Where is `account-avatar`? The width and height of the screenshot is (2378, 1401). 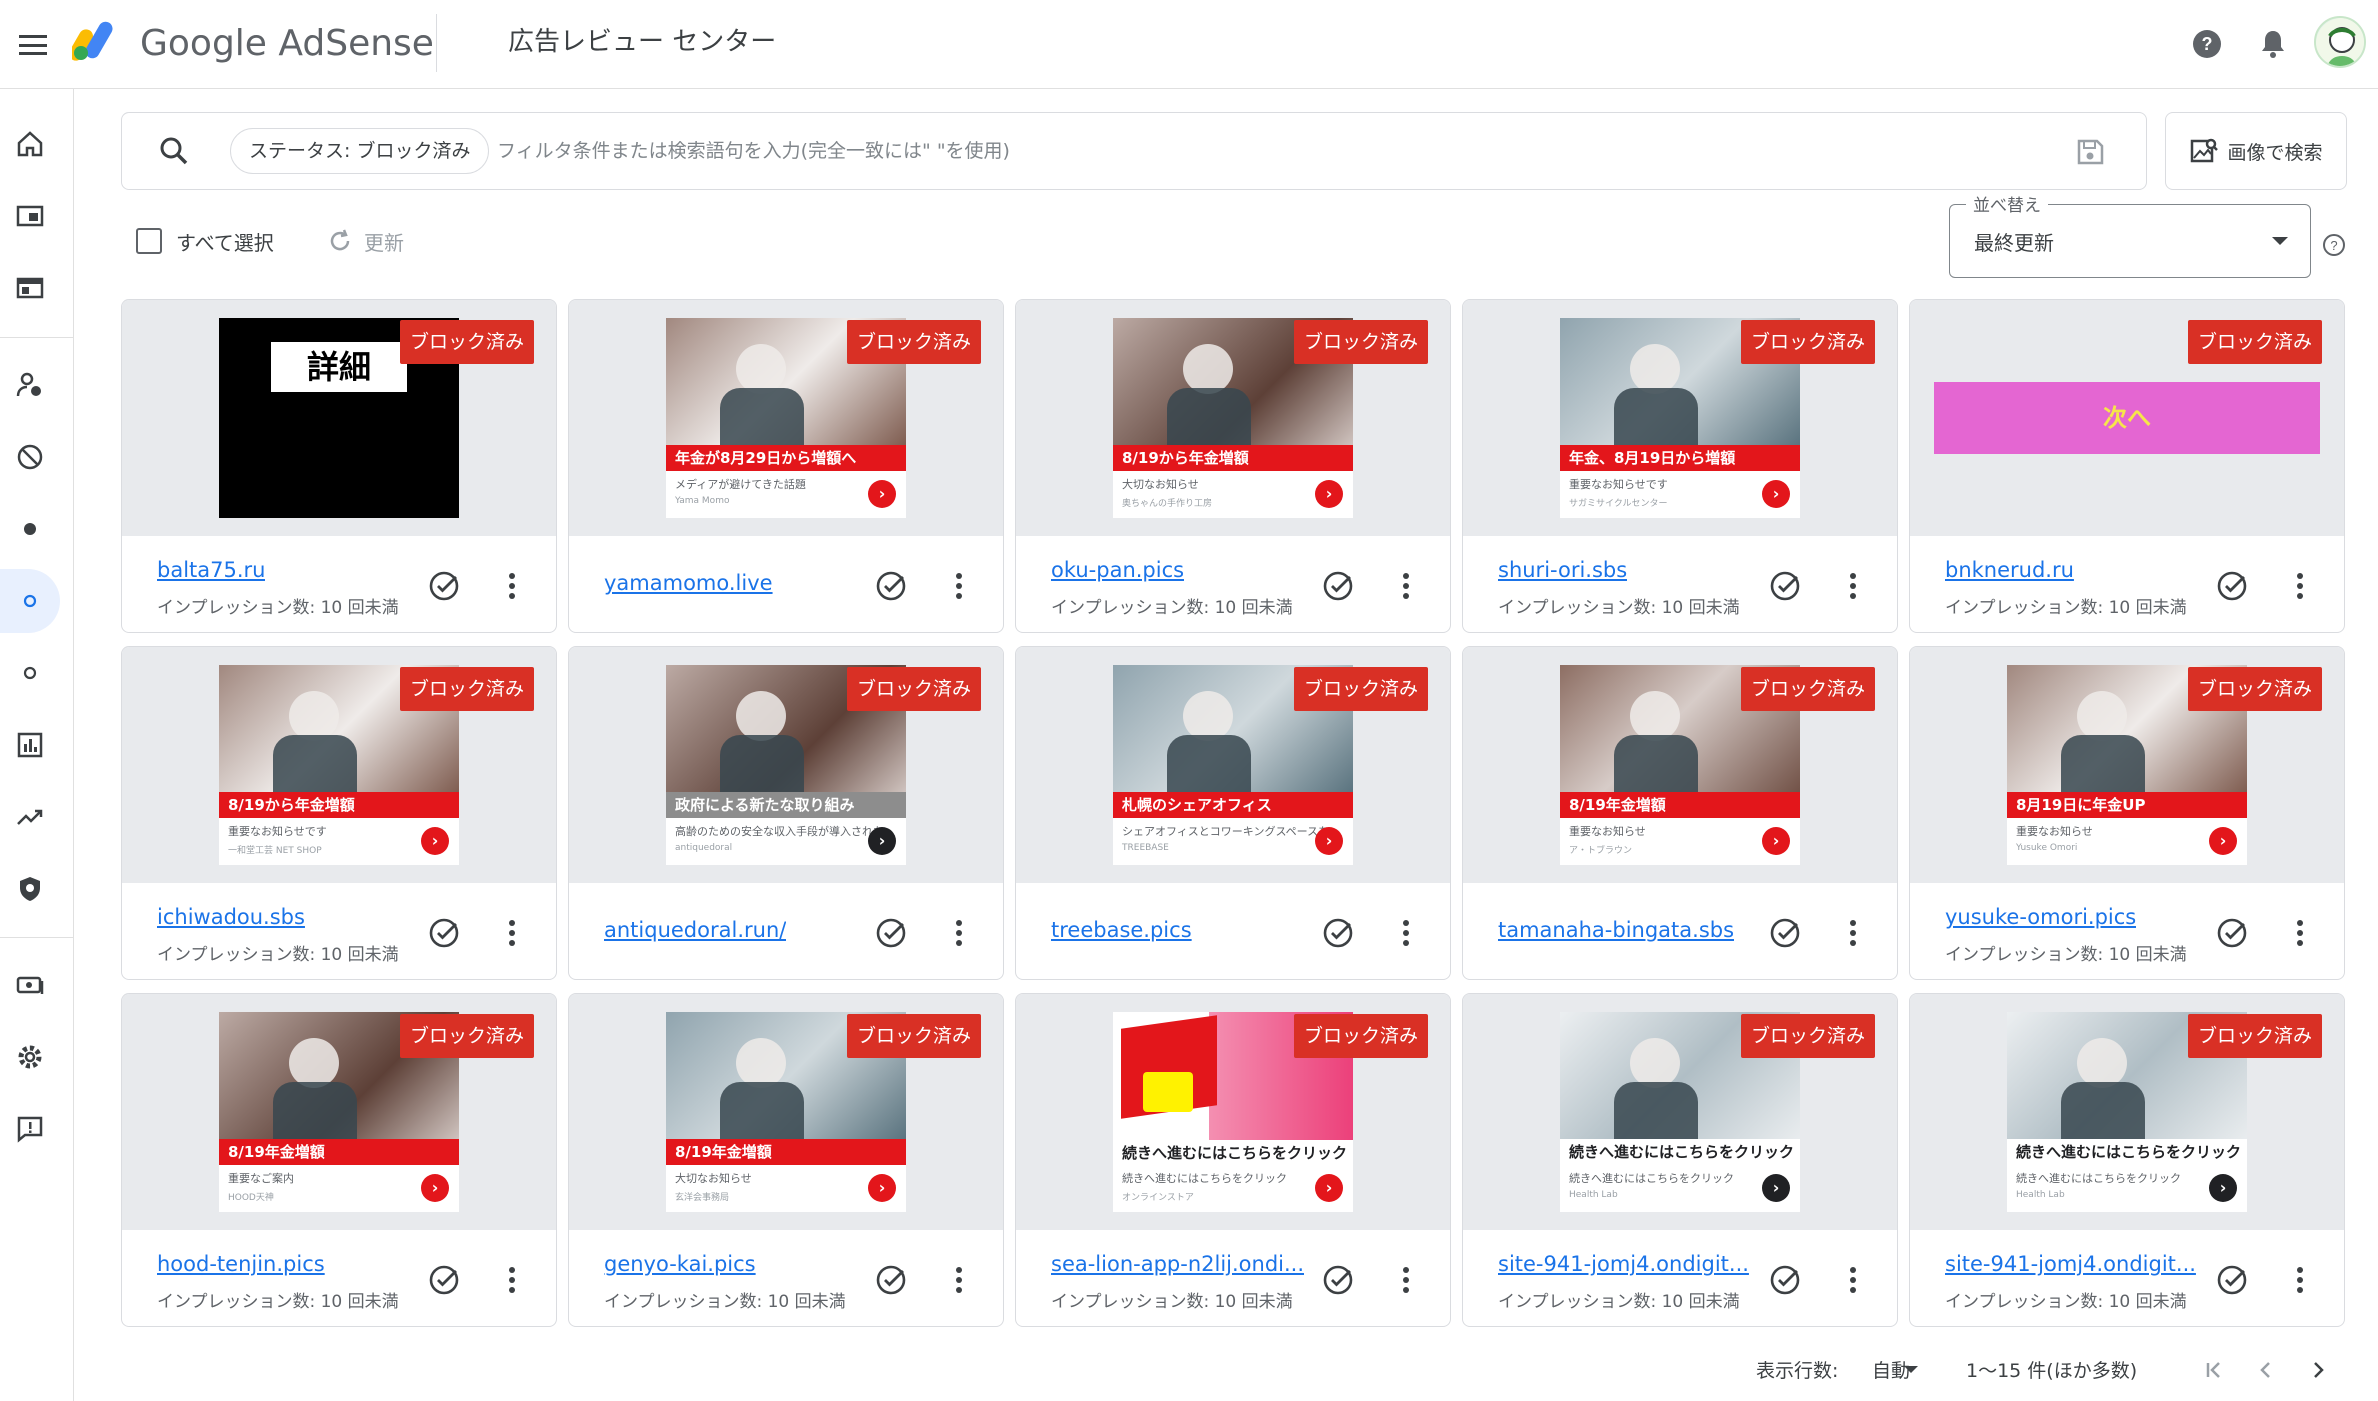
account-avatar is located at coordinates (2340, 42).